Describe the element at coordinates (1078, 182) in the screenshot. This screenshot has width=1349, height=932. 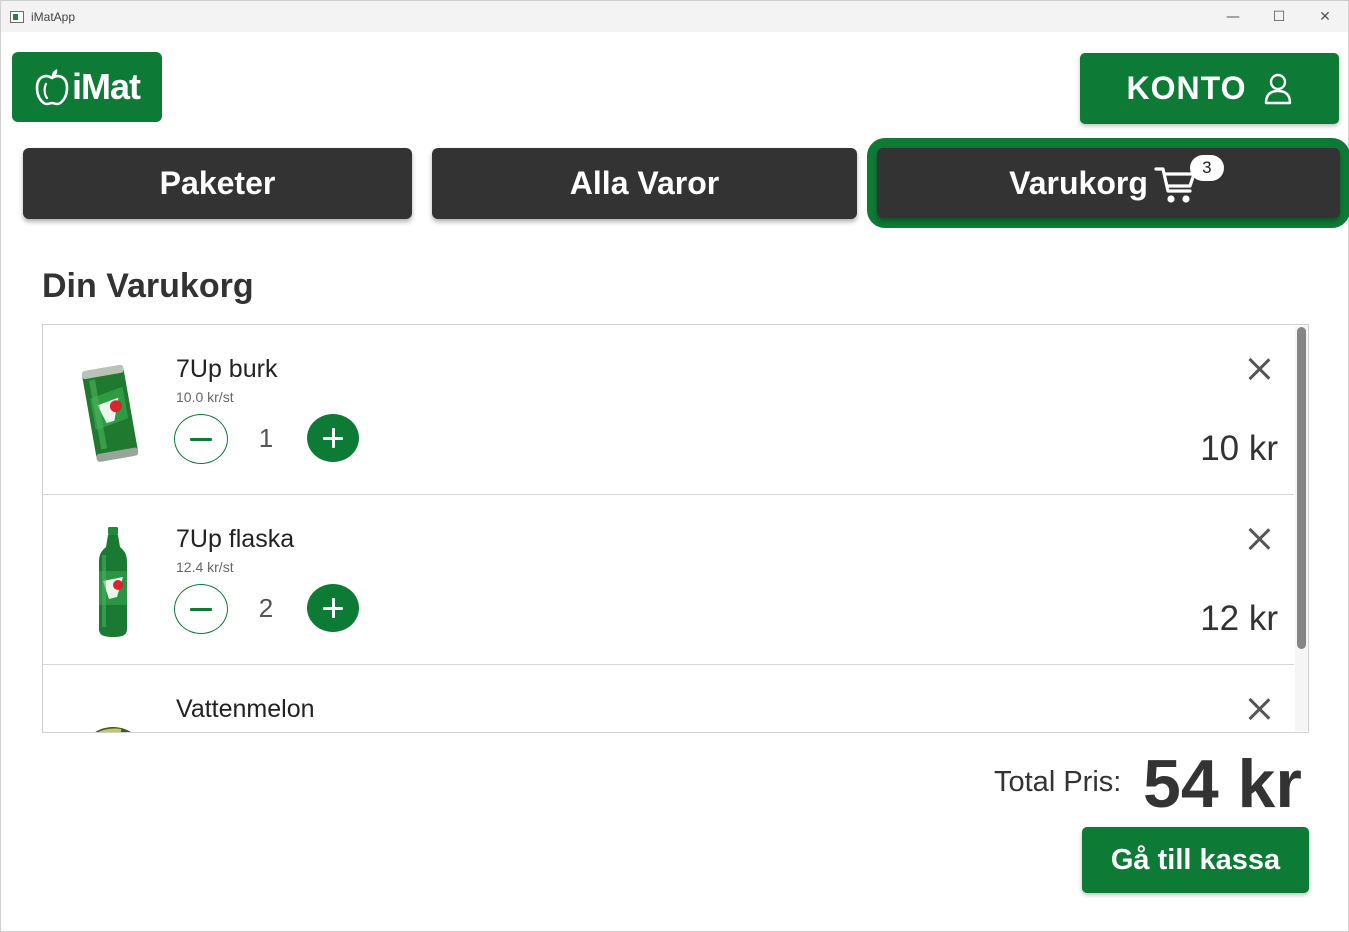
I see `tab-varukorg-label: Varukorg` at that location.